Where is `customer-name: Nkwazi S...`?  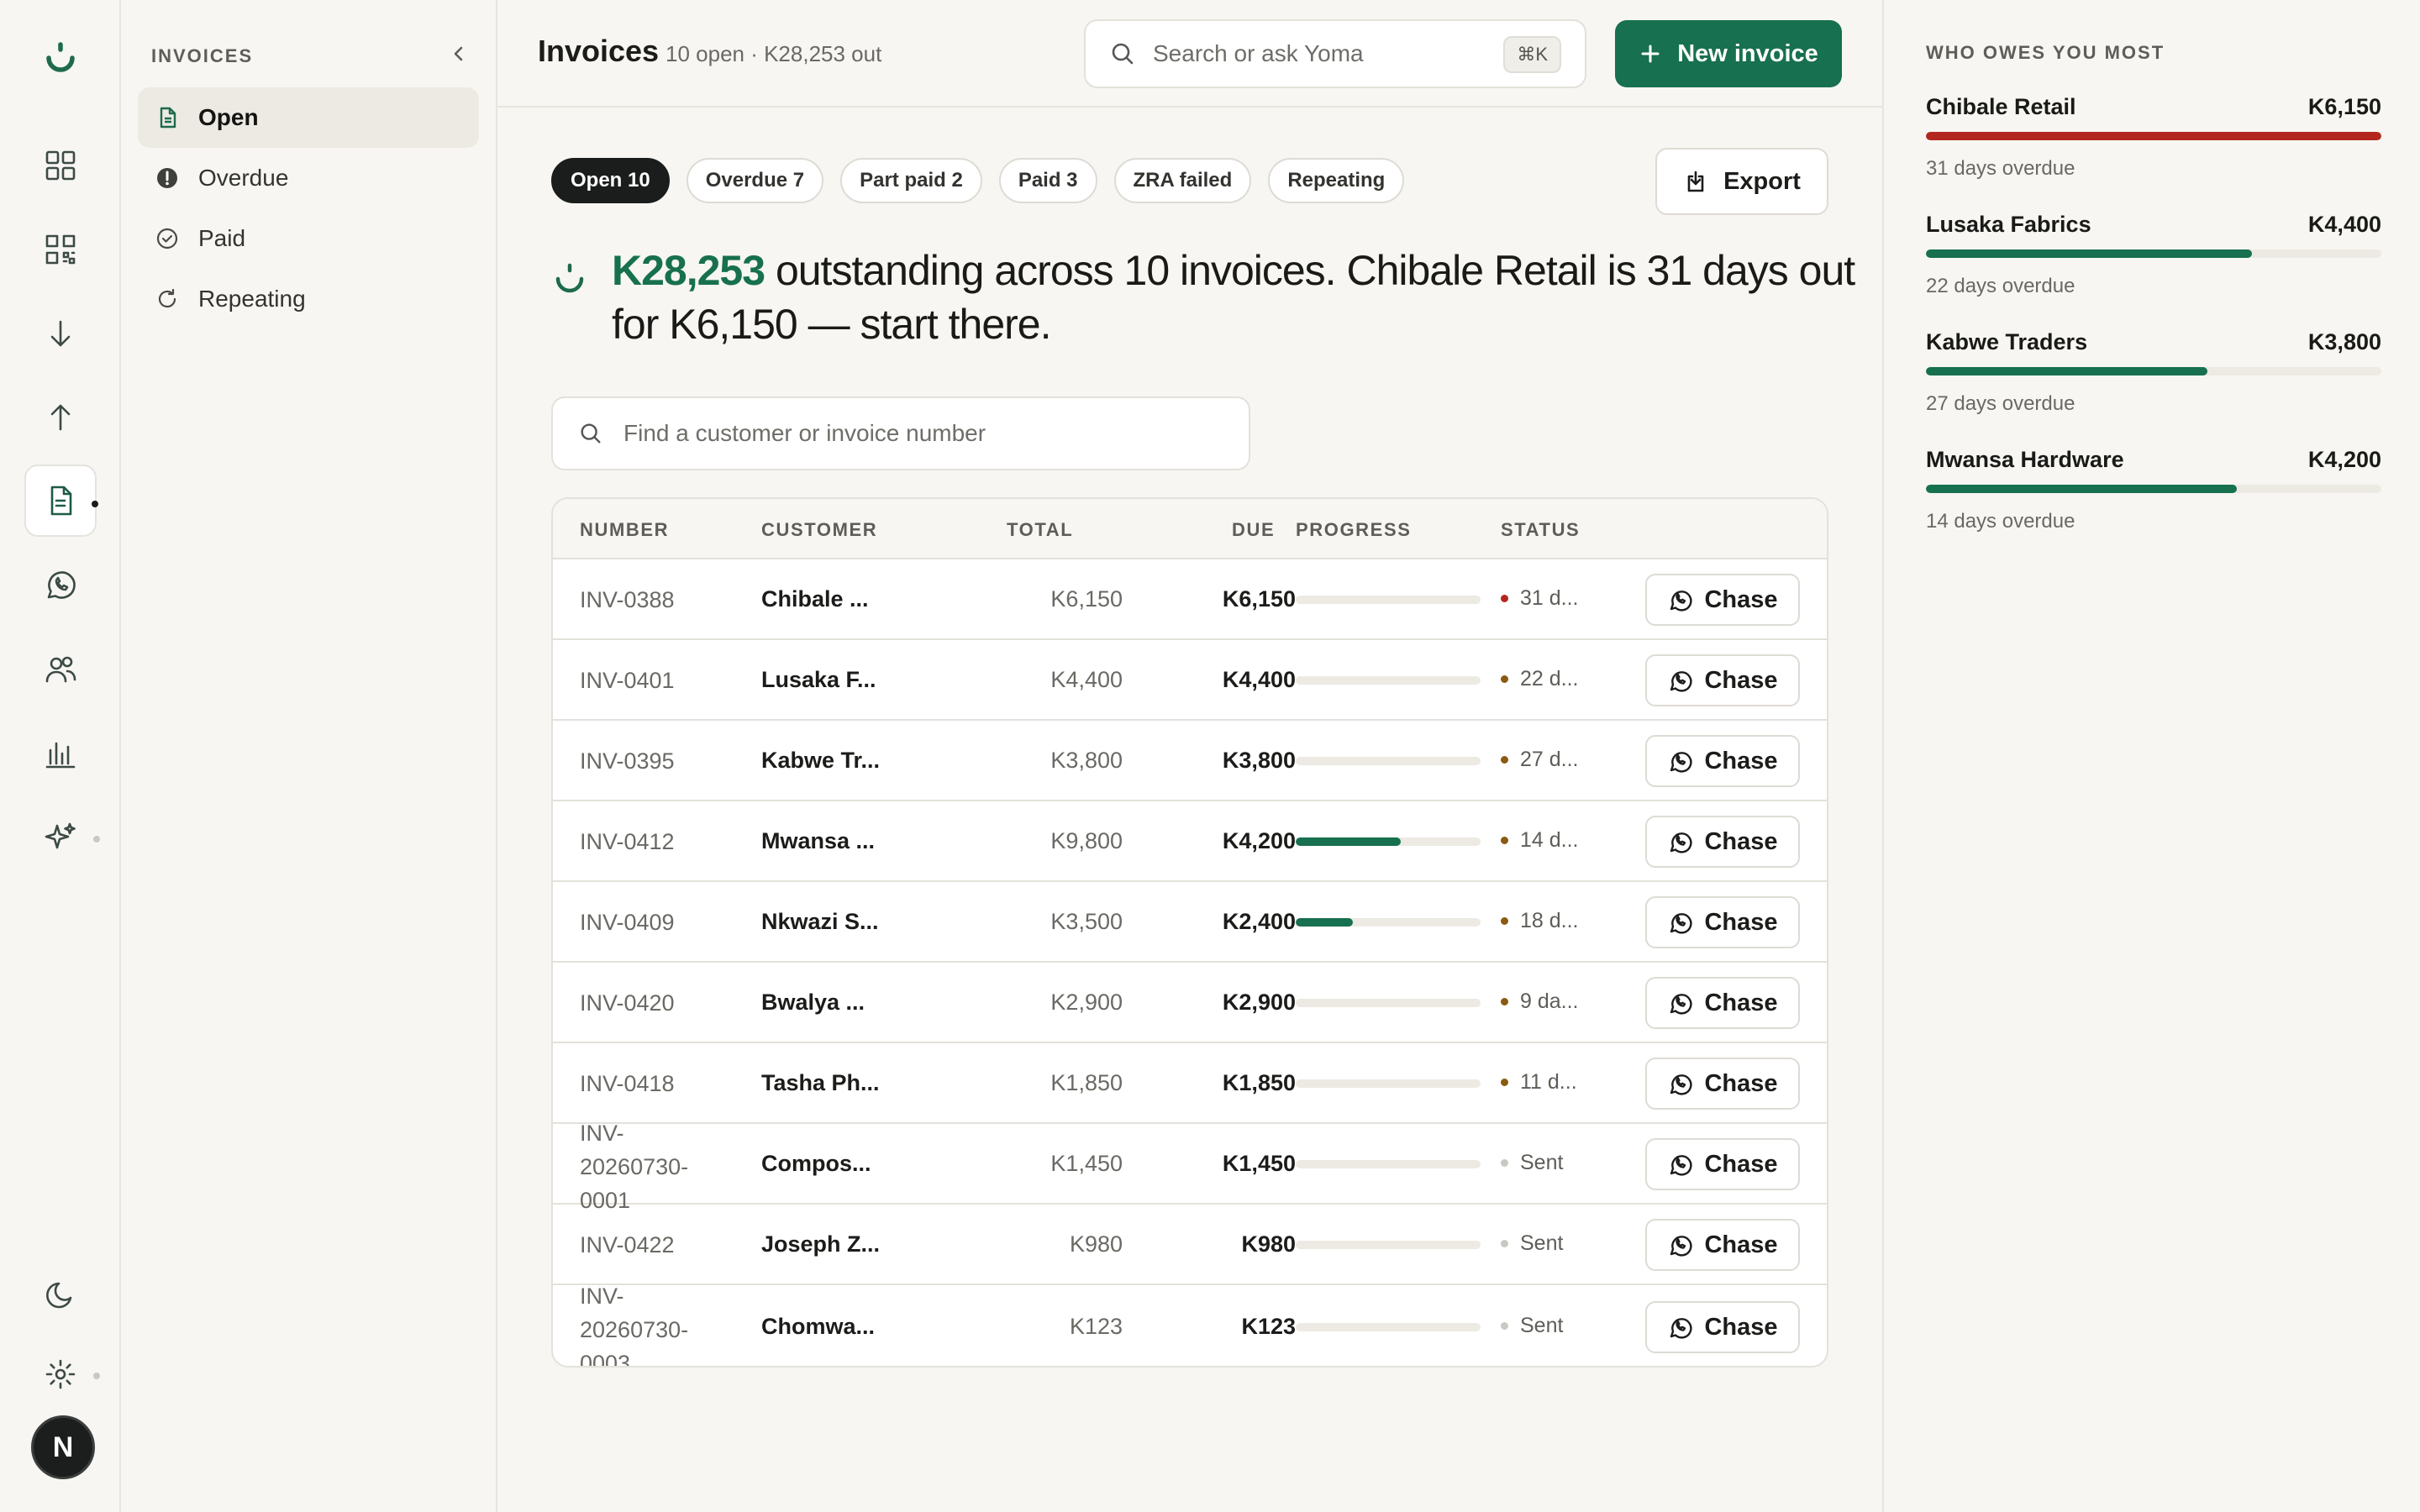
customer-name: Nkwazi S... is located at coordinates (820, 922).